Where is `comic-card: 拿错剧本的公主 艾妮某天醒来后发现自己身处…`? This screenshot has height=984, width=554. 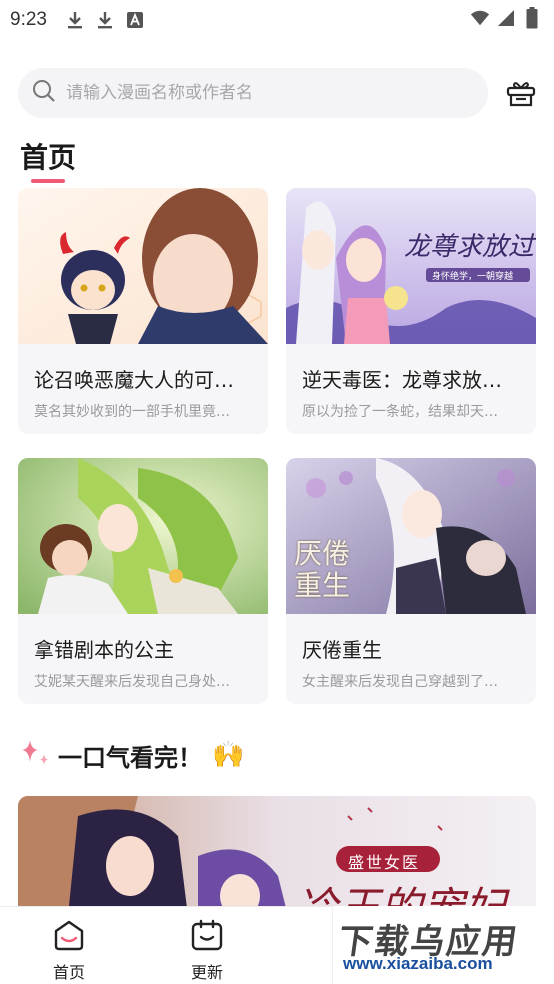 comic-card: 拿错剧本的公主 艾妮某天醒来后发现自己身处… is located at coordinates (143, 581).